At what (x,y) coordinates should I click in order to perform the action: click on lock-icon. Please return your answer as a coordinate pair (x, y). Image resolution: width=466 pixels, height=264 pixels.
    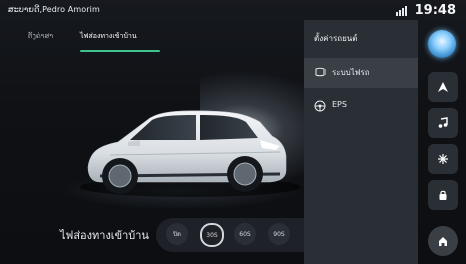
    Looking at the image, I should click on (443, 195).